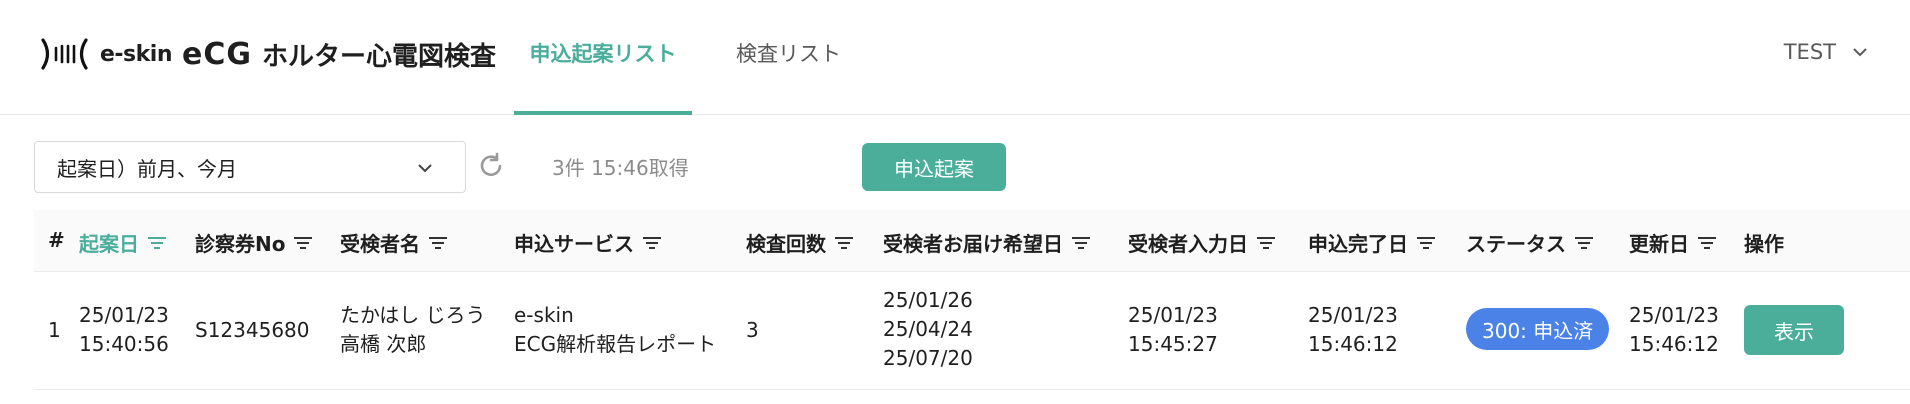 The image size is (1910, 404). I want to click on patient-name-cell: たかはし じろう 高橋 次郎, so click(413, 329).